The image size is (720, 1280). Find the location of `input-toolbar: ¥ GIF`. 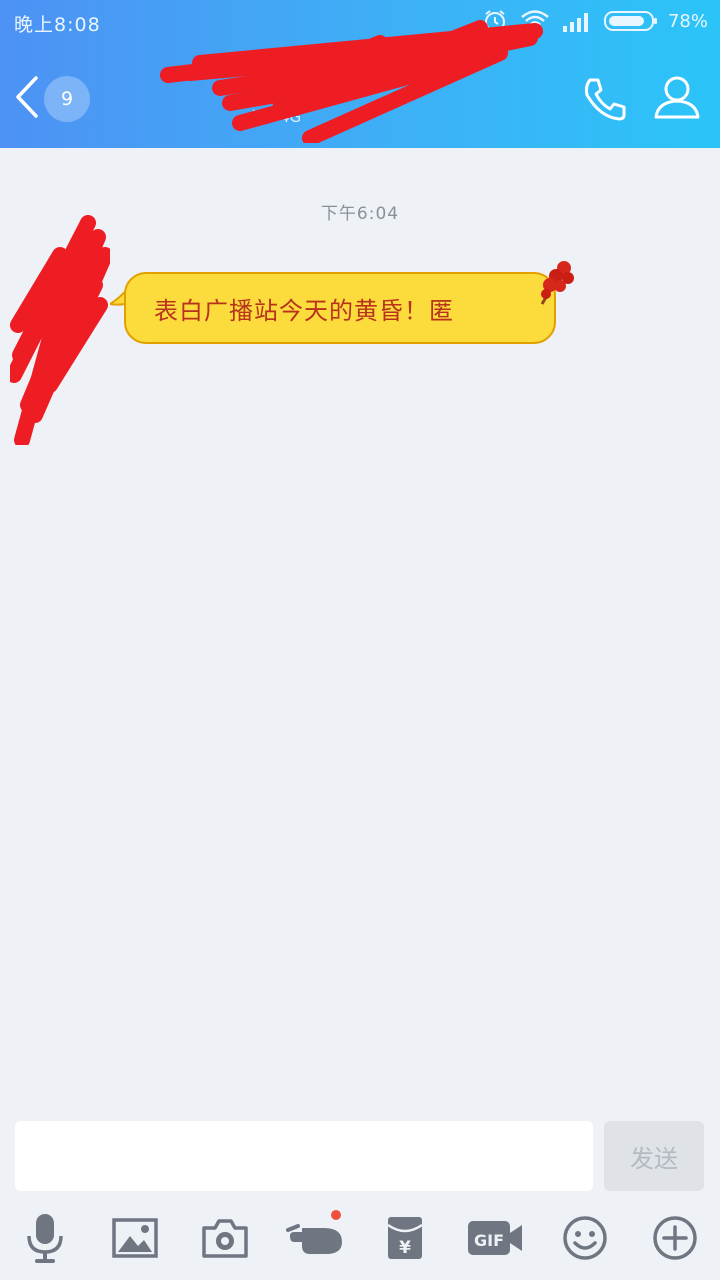

input-toolbar: ¥ GIF is located at coordinates (360, 1240).